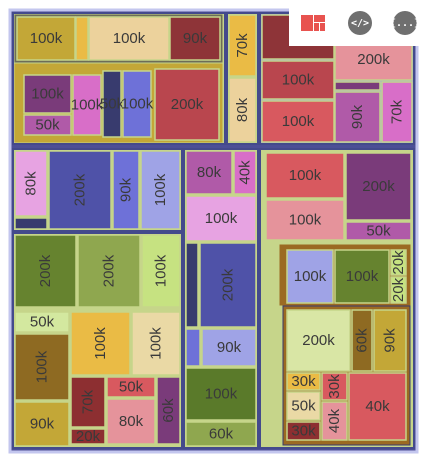 The image size is (427, 460). I want to click on code-button: </>, so click(360, 23).